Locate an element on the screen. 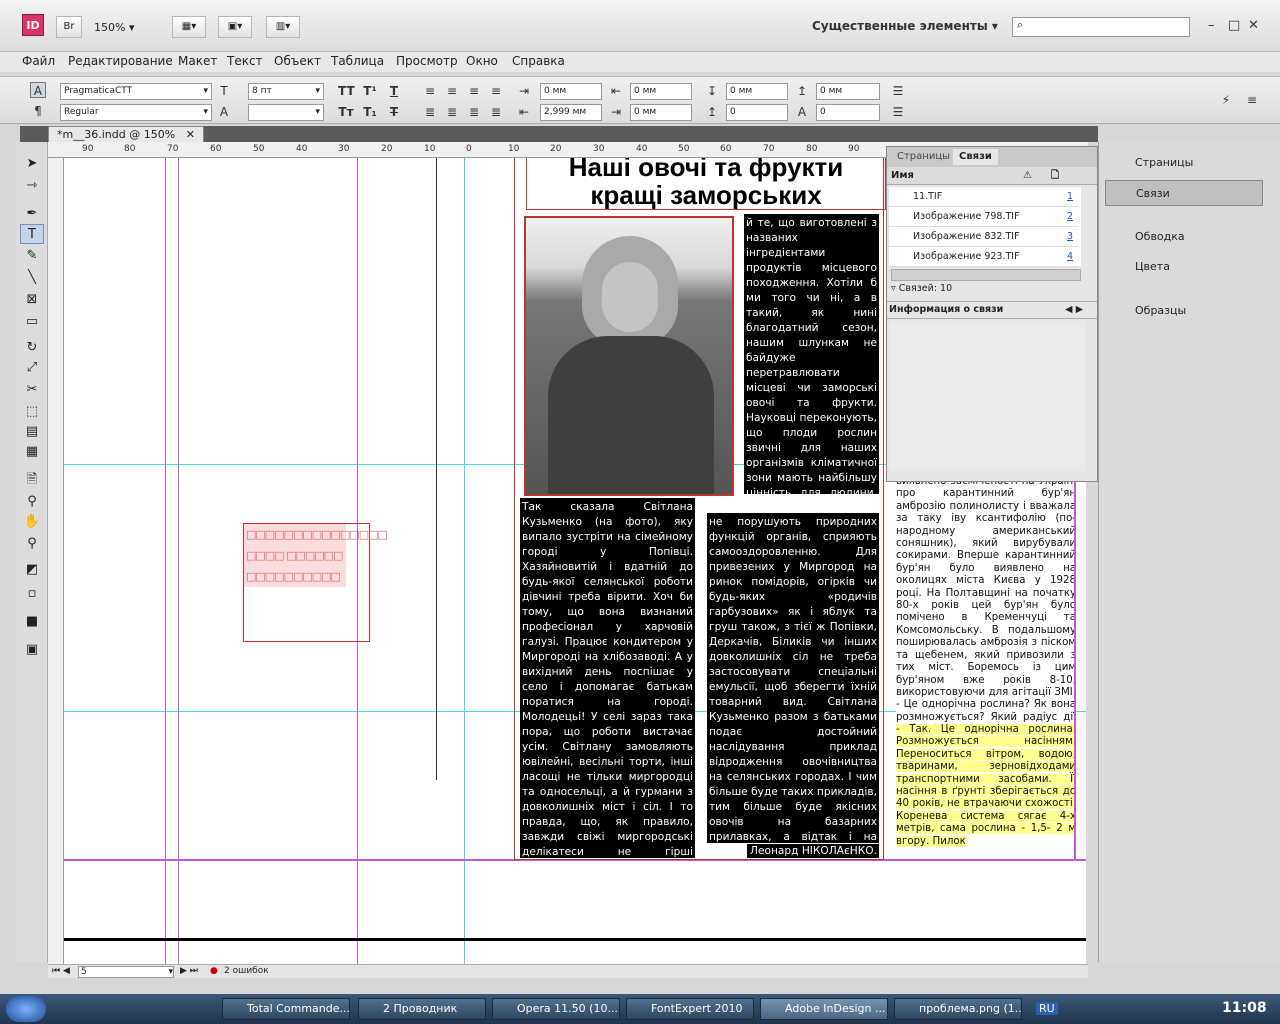 The image size is (1280, 1024). rectangle-frame-tool-icon: ⊠ is located at coordinates (32, 300).